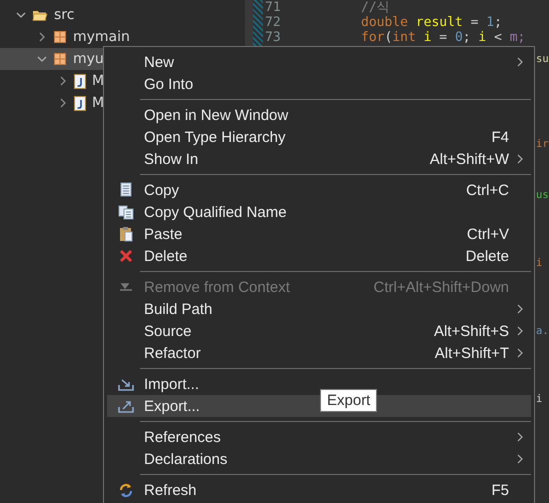  What do you see at coordinates (273, 37) in the screenshot?
I see `line-number: 73` at bounding box center [273, 37].